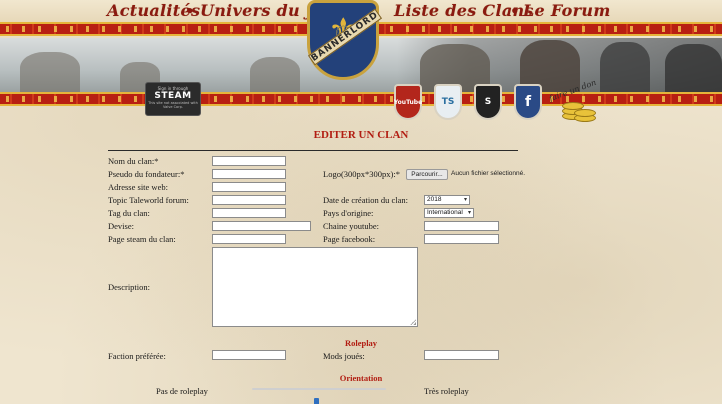 This screenshot has width=722, height=404. I want to click on label-pseudo-fondateur: Pseudo du fondateur:*, so click(146, 174).